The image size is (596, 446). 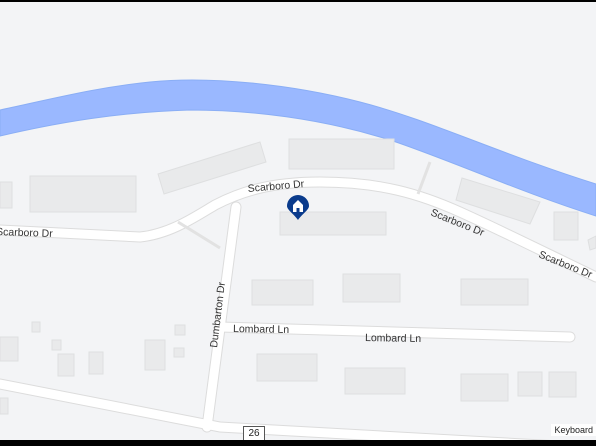 What do you see at coordinates (276, 186) in the screenshot?
I see `street-label-scarboro-1: Scarboro Dr` at bounding box center [276, 186].